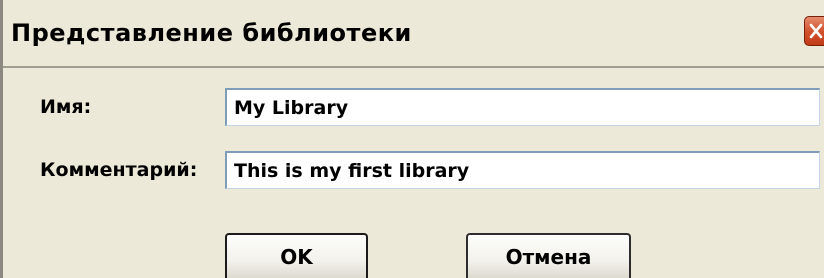 The width and height of the screenshot is (824, 278). I want to click on close-icon, so click(816, 31).